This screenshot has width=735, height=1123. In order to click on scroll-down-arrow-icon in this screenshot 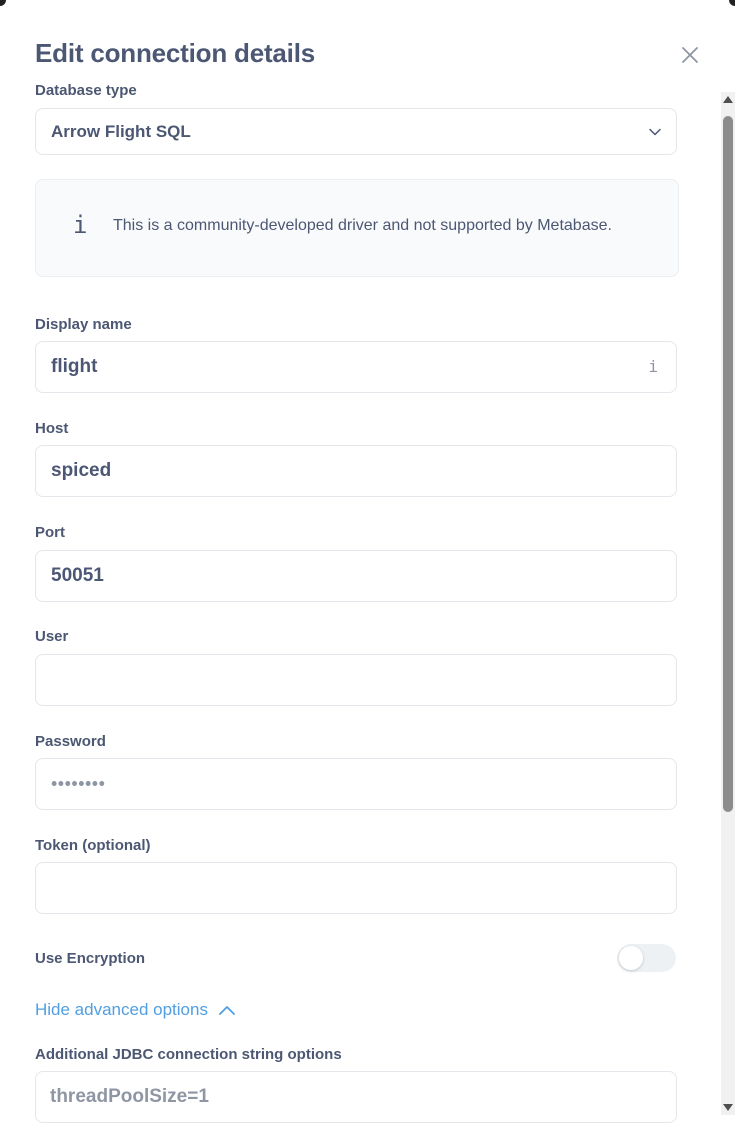, I will do `click(728, 1108)`.